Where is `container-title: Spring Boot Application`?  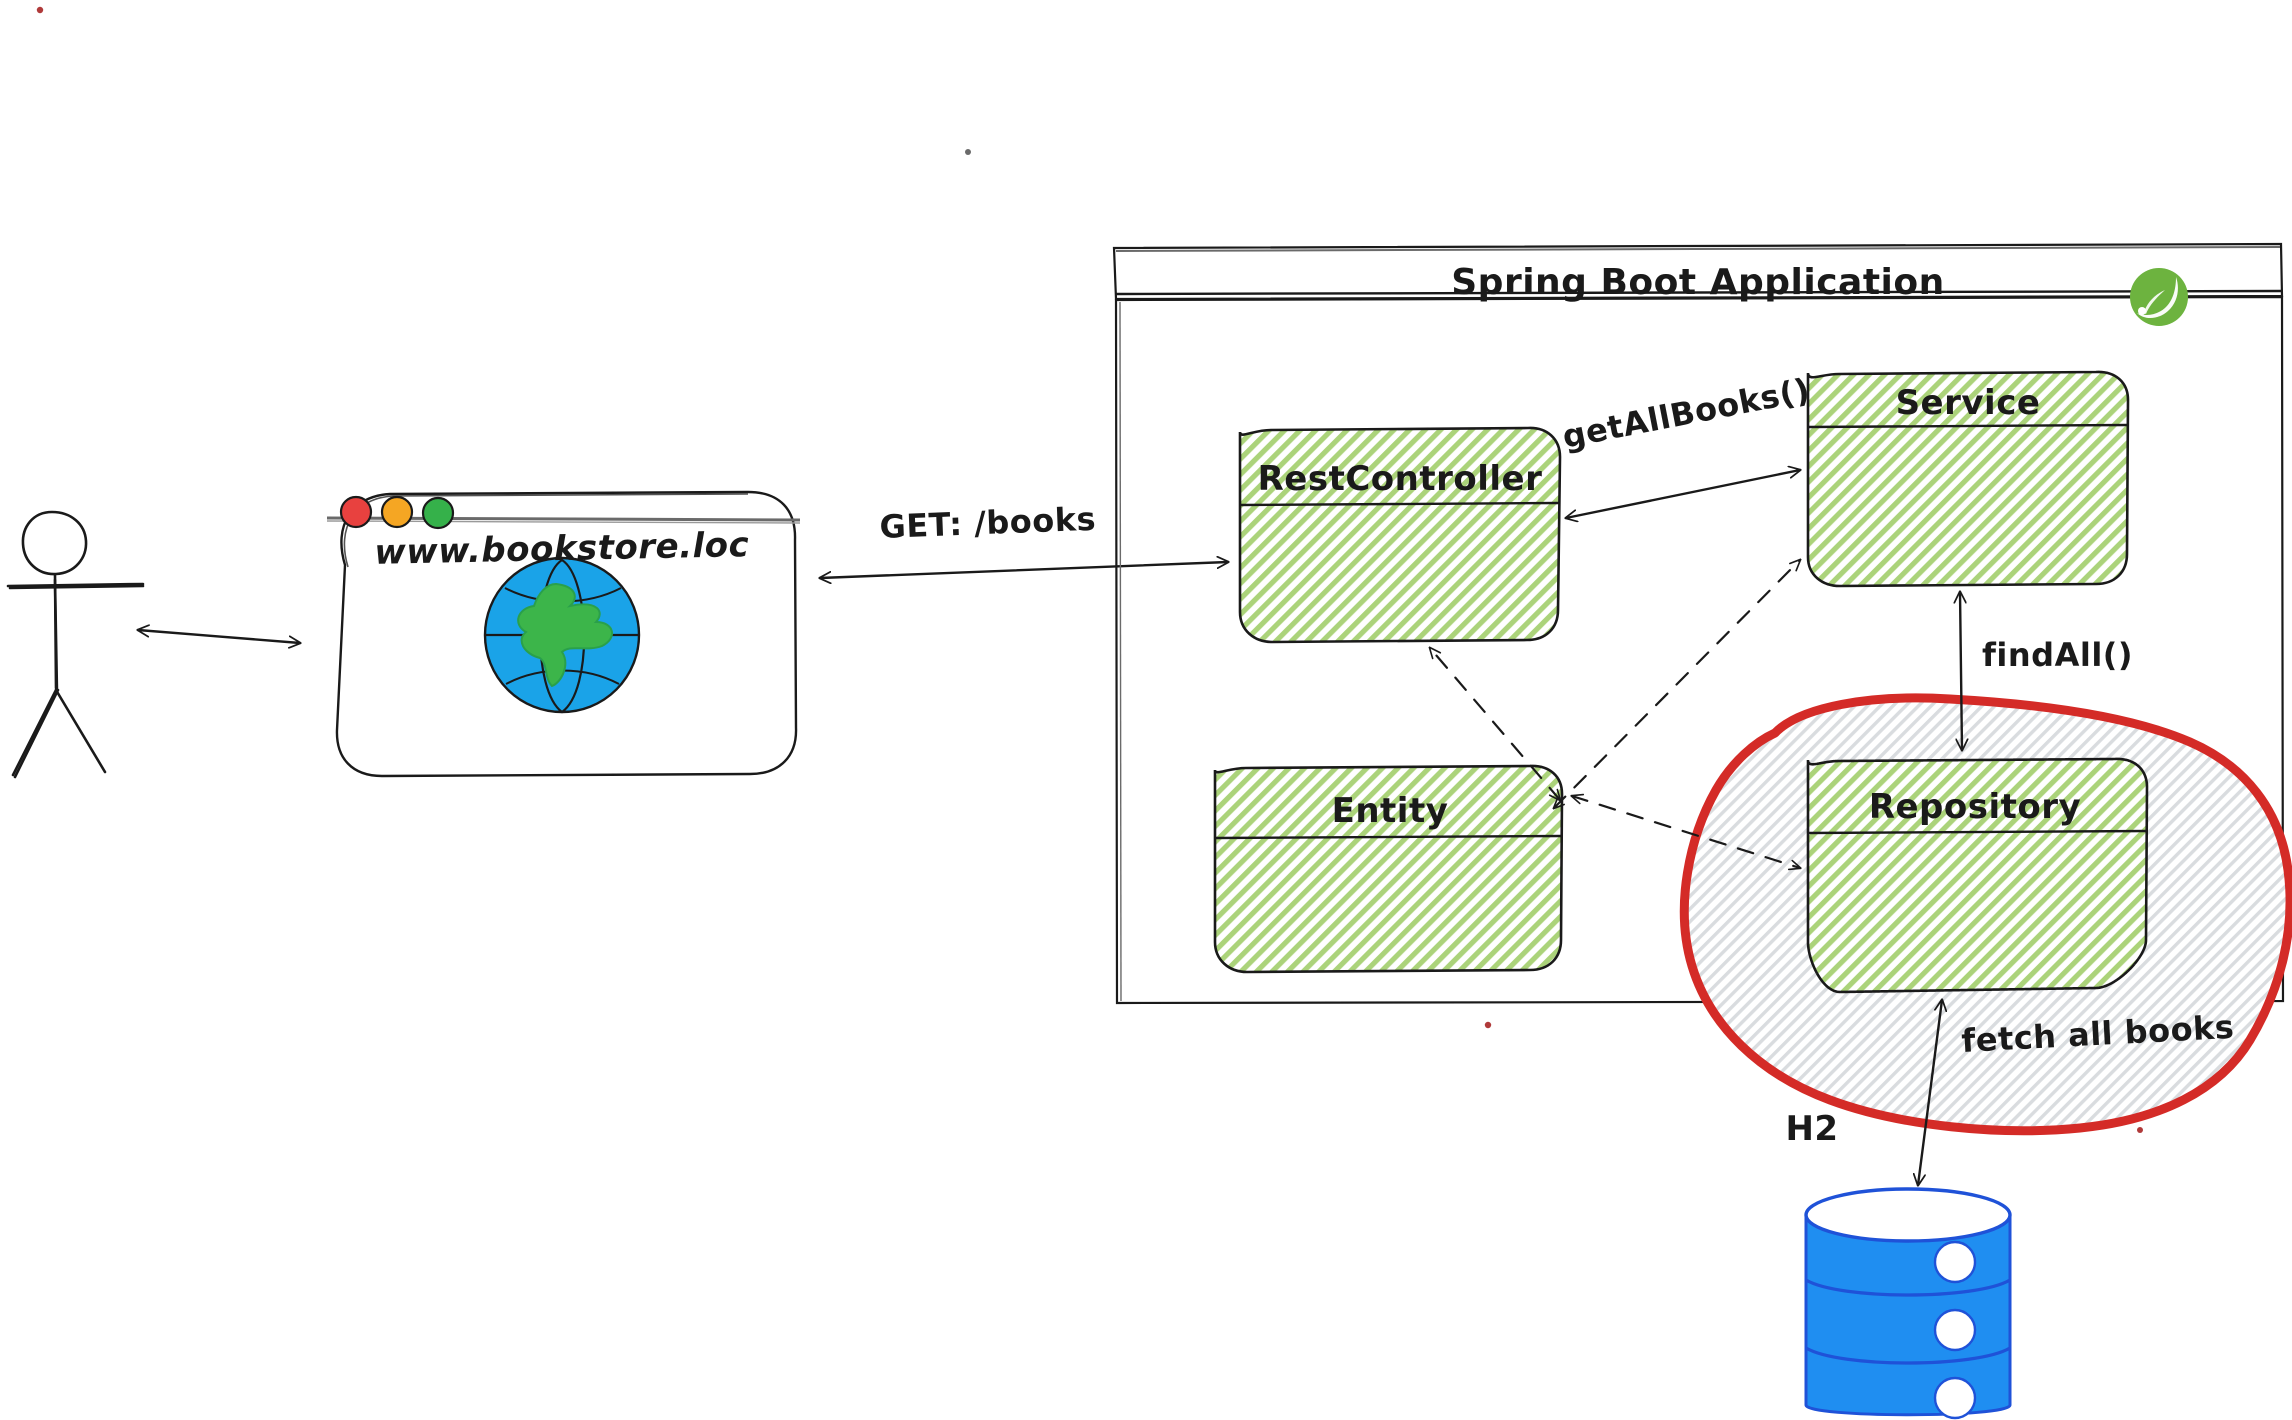 container-title: Spring Boot Application is located at coordinates (1698, 282).